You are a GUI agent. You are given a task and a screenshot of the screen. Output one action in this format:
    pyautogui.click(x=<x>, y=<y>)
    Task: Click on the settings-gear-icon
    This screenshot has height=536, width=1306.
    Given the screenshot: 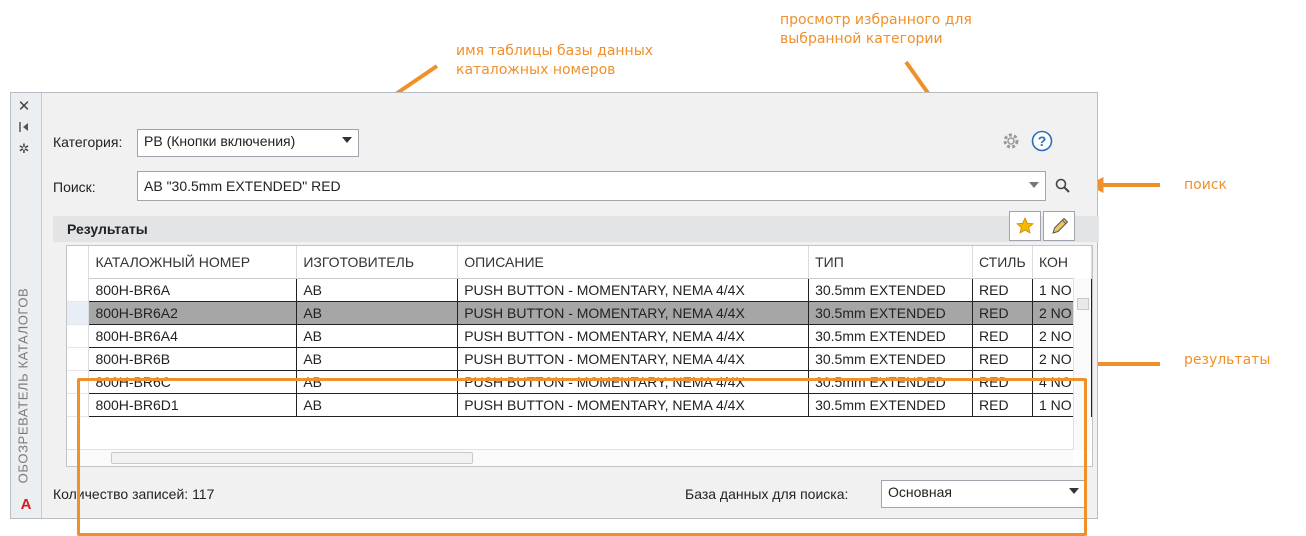 What is the action you would take?
    pyautogui.click(x=1011, y=142)
    